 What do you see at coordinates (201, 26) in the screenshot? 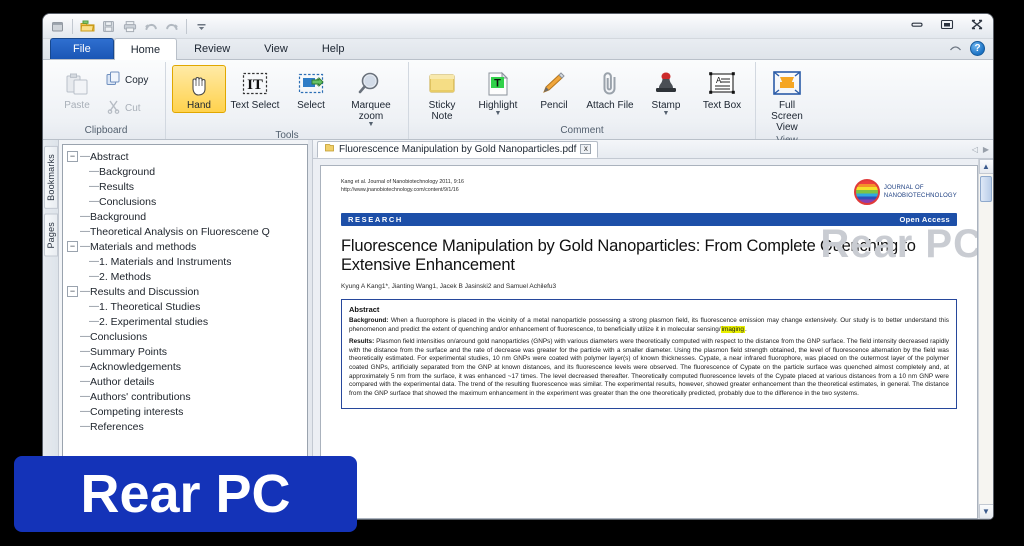
I see `chevron-down-icon` at bounding box center [201, 26].